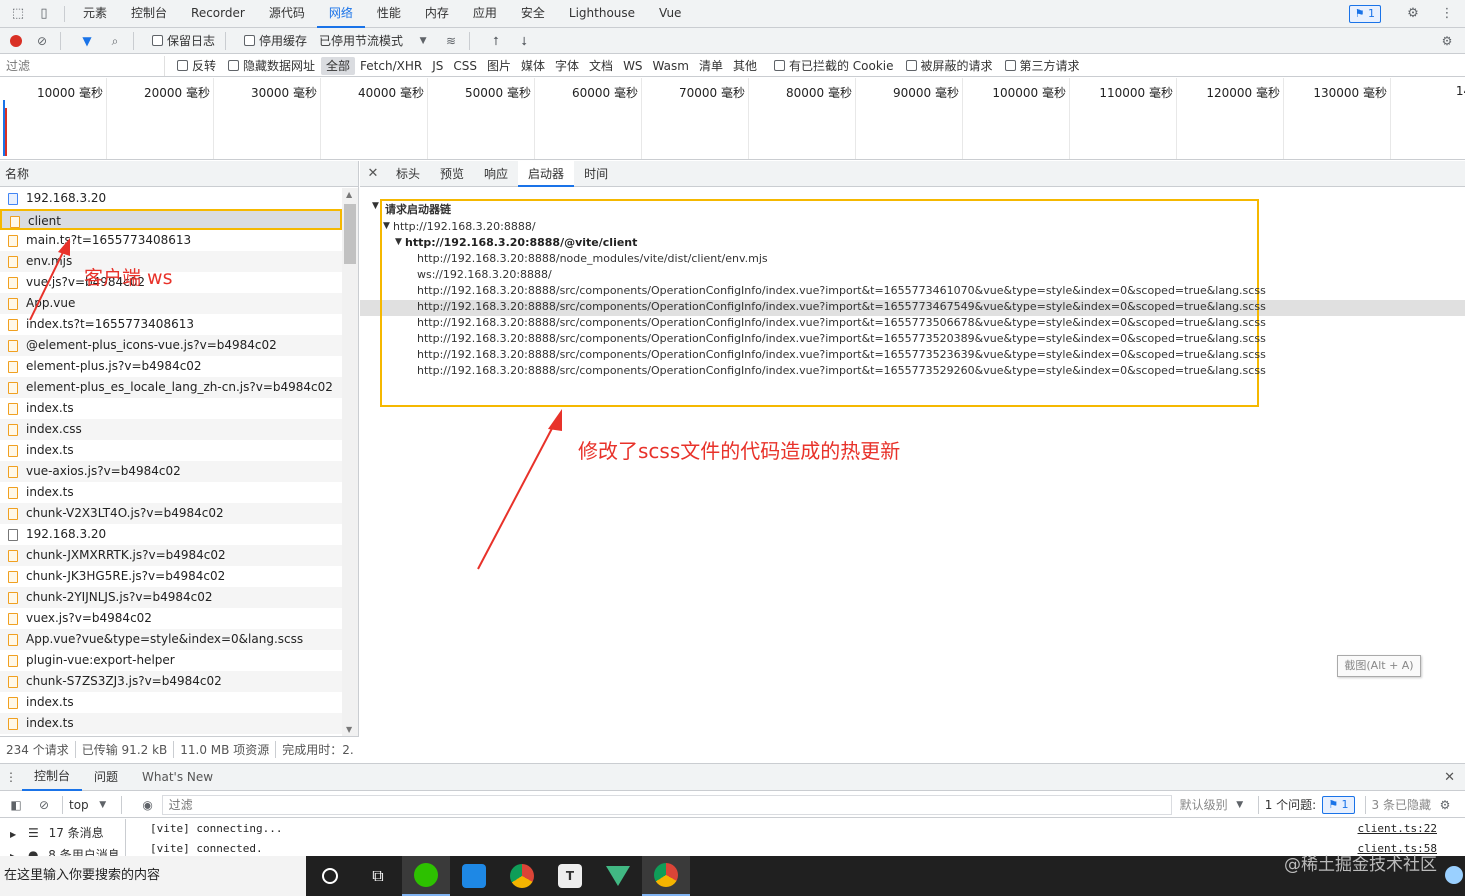  What do you see at coordinates (177, 777) in the screenshot?
I see `drawer-tab: What's New` at bounding box center [177, 777].